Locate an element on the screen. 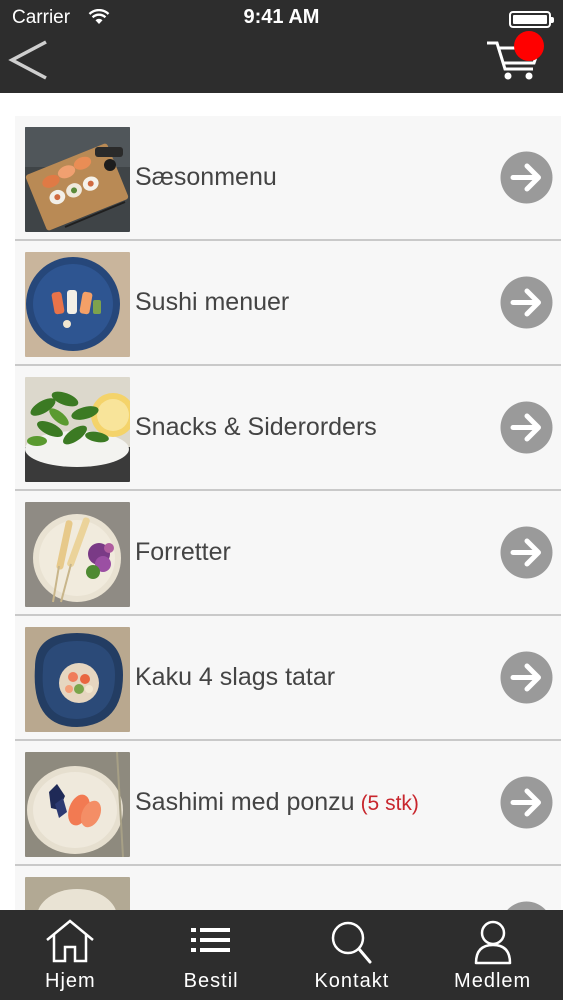 The height and width of the screenshot is (1000, 563). tab-bar: Hjem Bestil Kontakt Medlem is located at coordinates (281, 955).